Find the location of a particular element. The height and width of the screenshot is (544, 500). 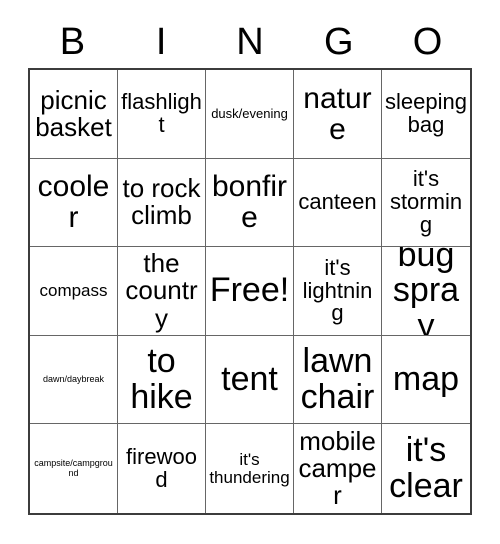

bingo-cell: campsite/campground is located at coordinates (74, 468).